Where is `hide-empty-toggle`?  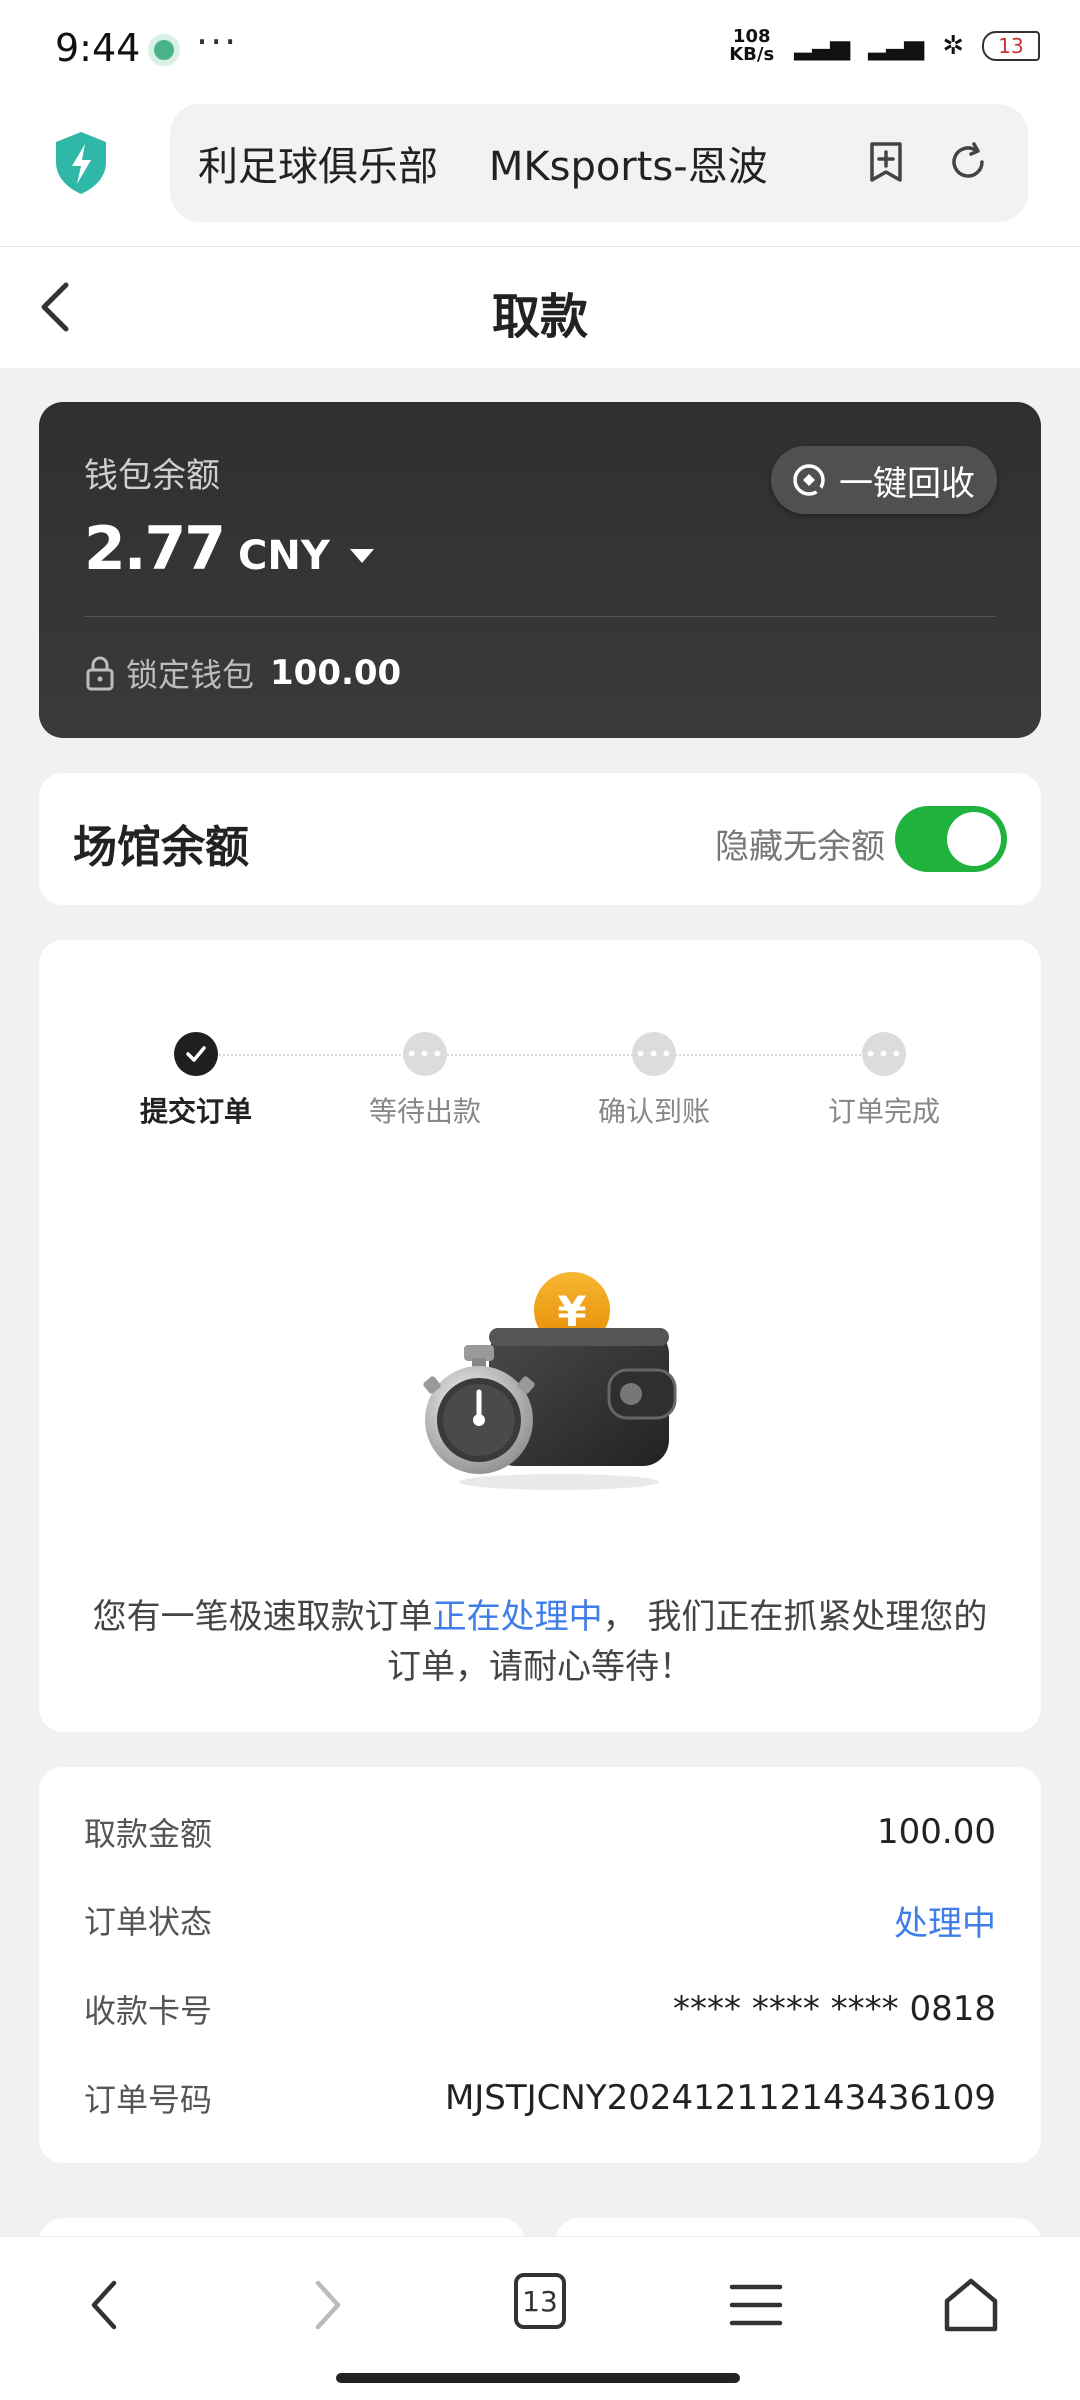
hide-empty-toggle is located at coordinates (951, 839).